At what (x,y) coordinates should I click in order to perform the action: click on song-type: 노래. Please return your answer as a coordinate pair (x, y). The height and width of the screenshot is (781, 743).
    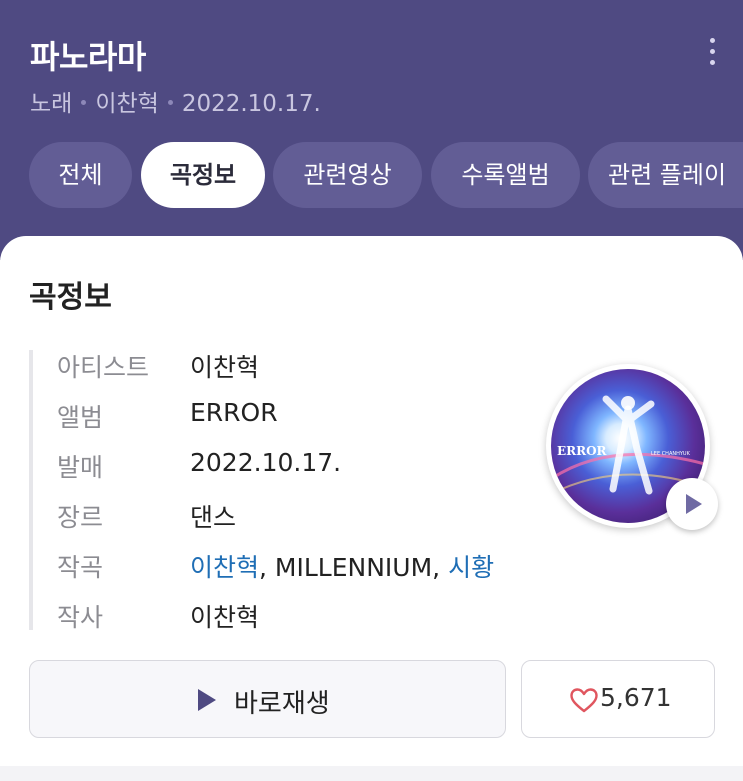
    Looking at the image, I should click on (51, 104).